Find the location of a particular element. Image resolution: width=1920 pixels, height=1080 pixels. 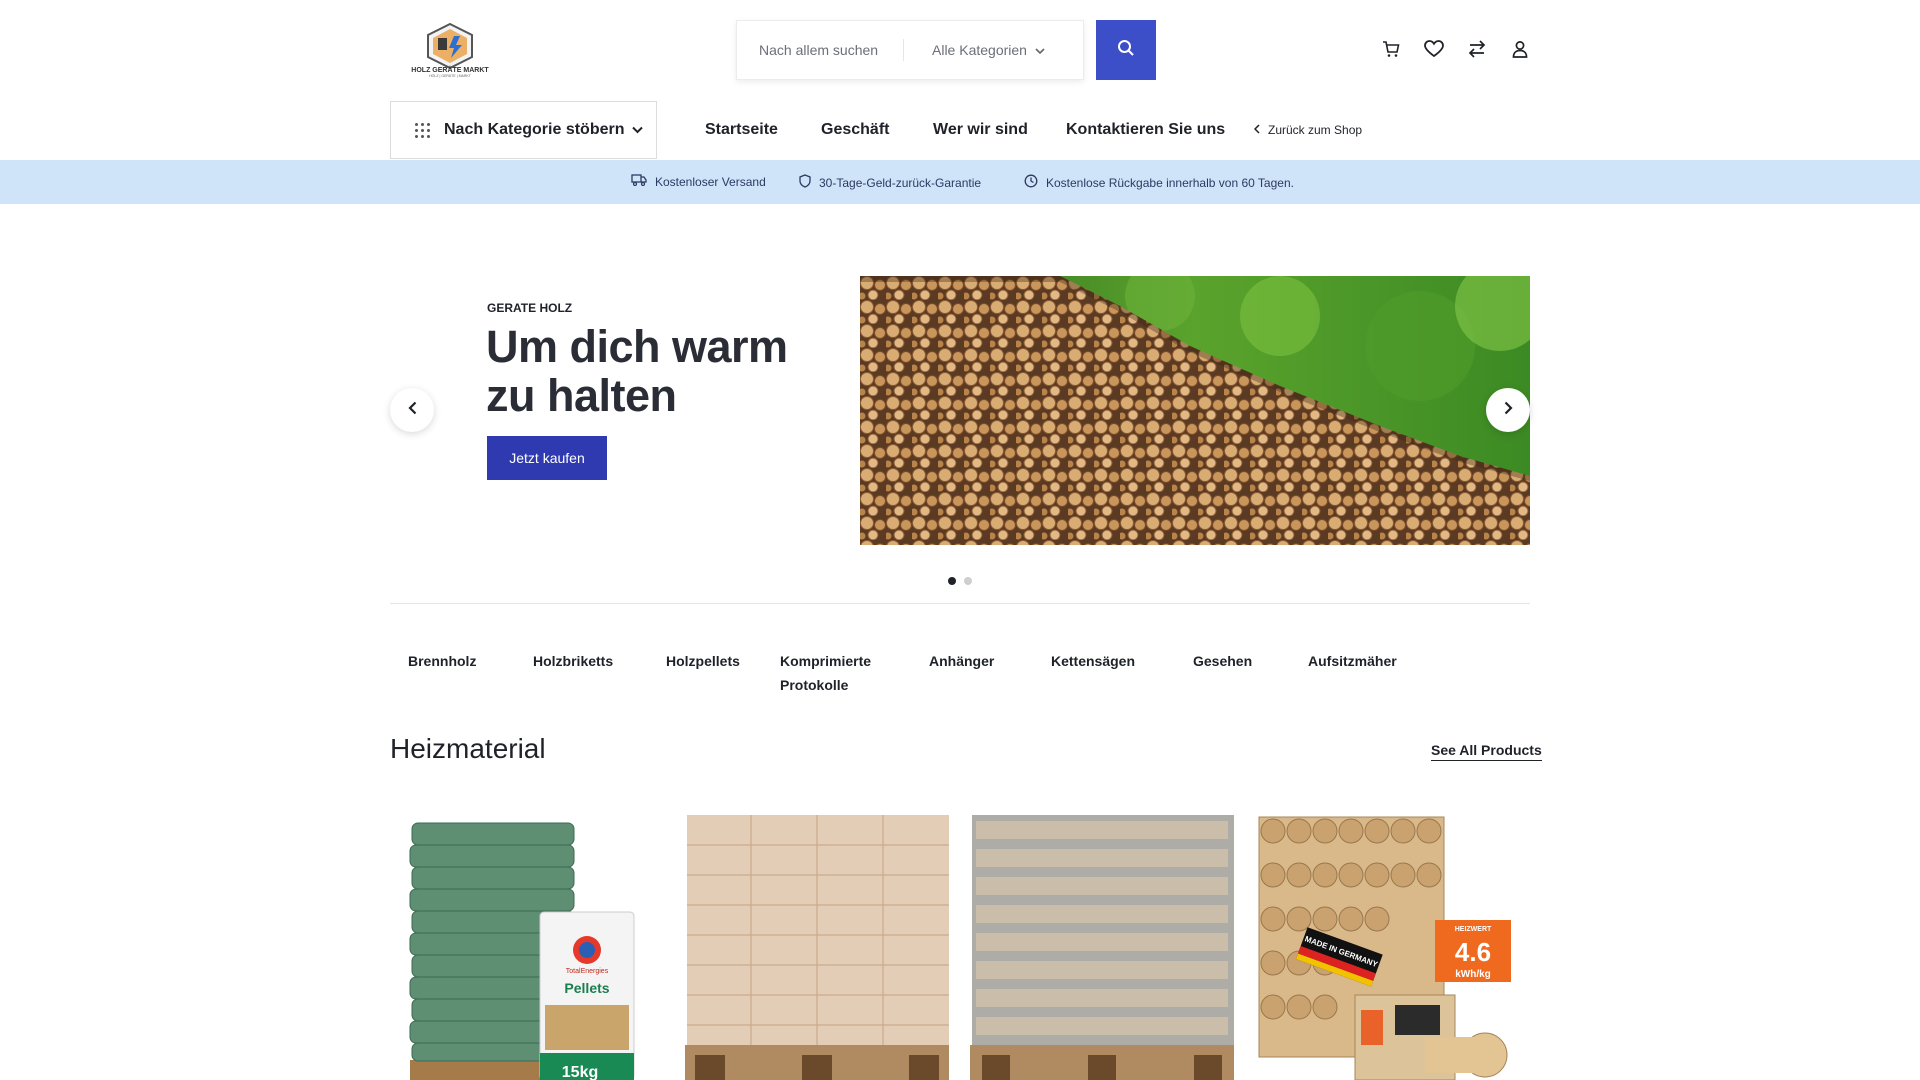

category-tab: Kettensägen is located at coordinates (1093, 661).